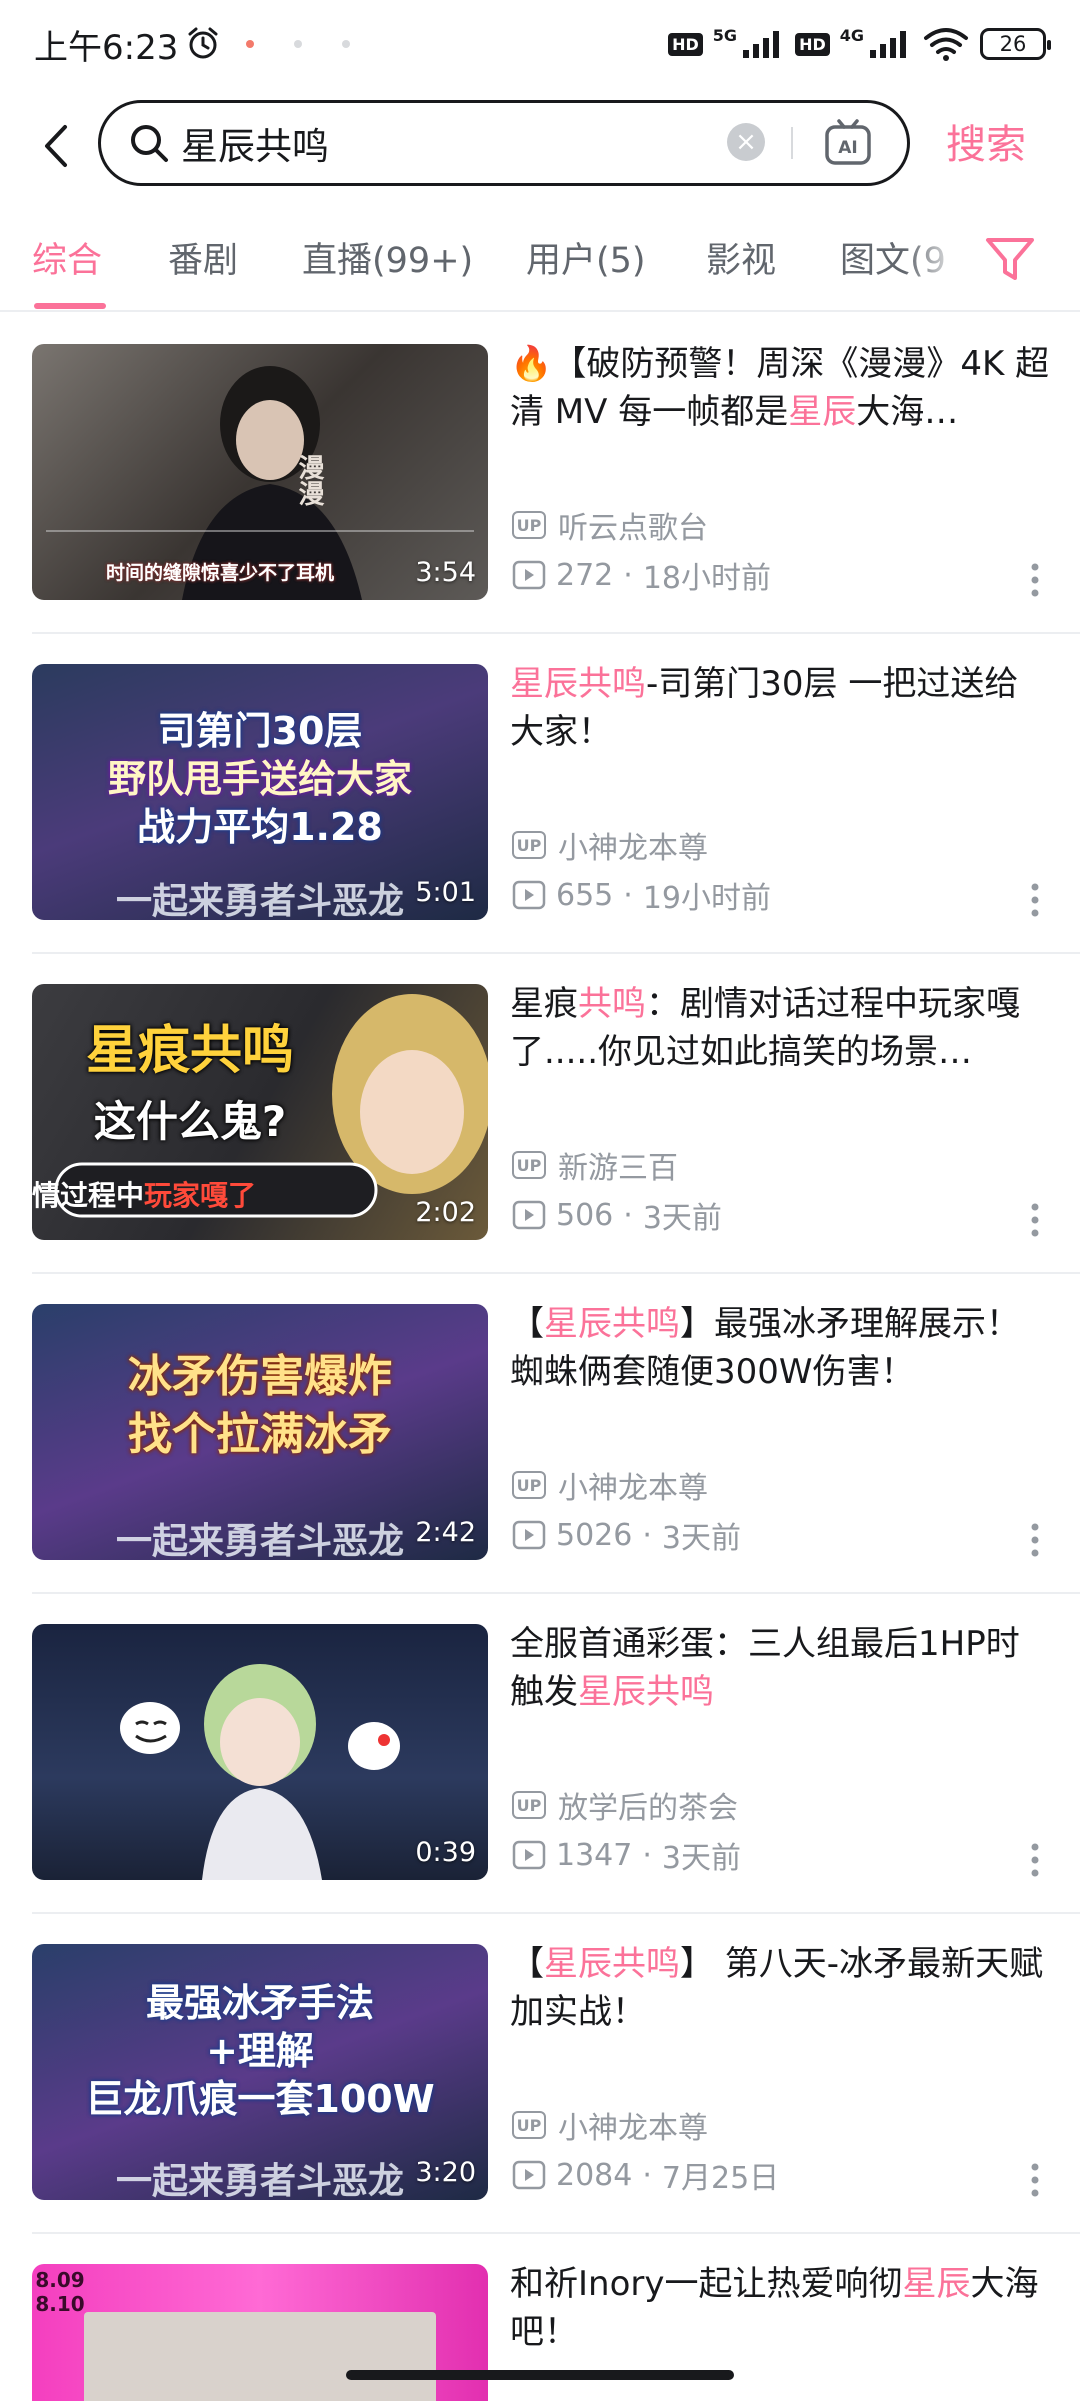 Image resolution: width=1080 pixels, height=2401 pixels. What do you see at coordinates (741, 257) in the screenshot?
I see `tab-film: 影视` at bounding box center [741, 257].